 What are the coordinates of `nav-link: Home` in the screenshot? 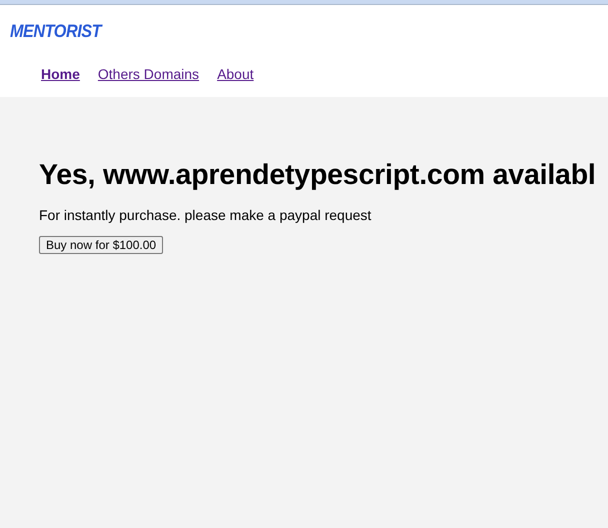 It's located at (60, 74).